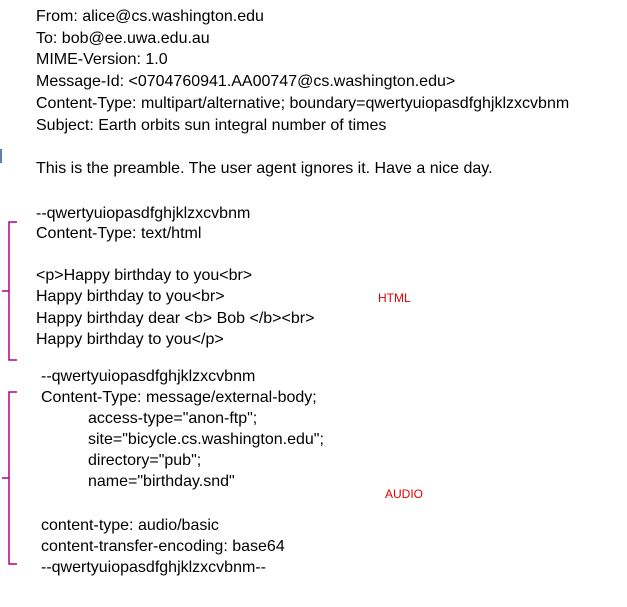 Image resolution: width=627 pixels, height=607 pixels. What do you see at coordinates (144, 275) in the screenshot?
I see `html-body-line: <p>Happy birthday to you<br>` at bounding box center [144, 275].